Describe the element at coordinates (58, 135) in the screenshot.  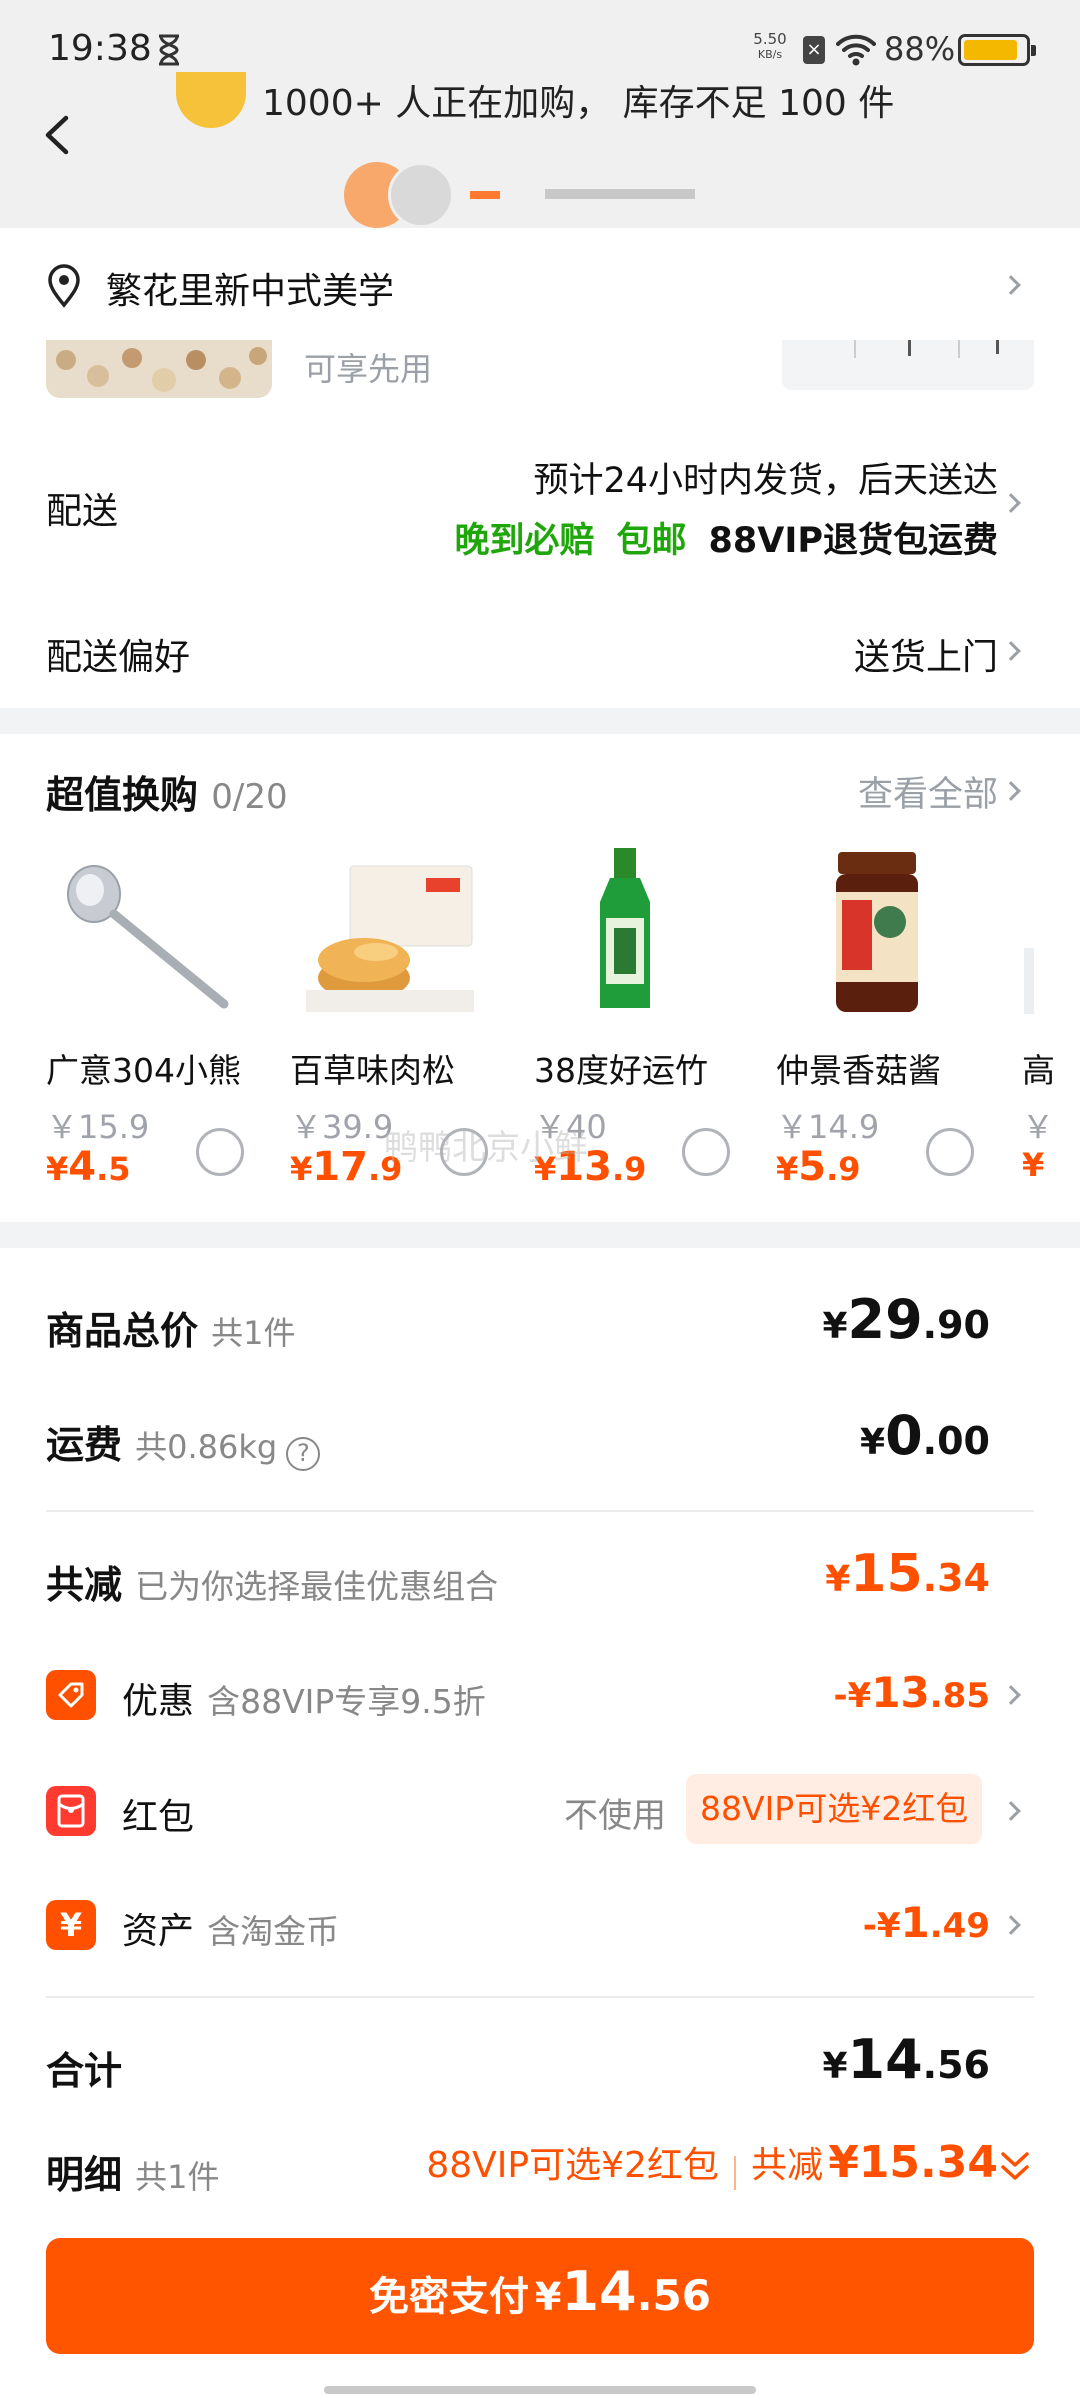
I see `back-button` at that location.